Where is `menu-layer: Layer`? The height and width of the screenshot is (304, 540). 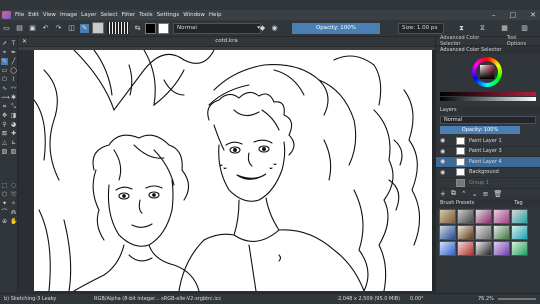 menu-layer: Layer is located at coordinates (88, 15).